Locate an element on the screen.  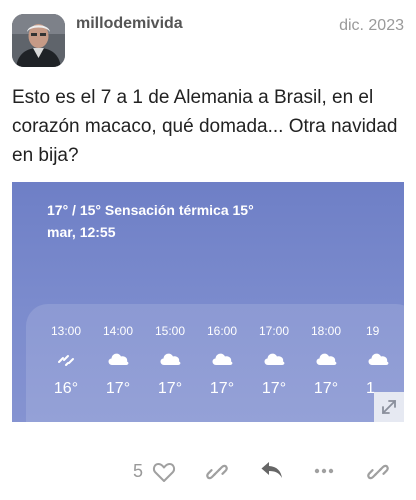
post-actions: 5 is located at coordinates (208, 471).